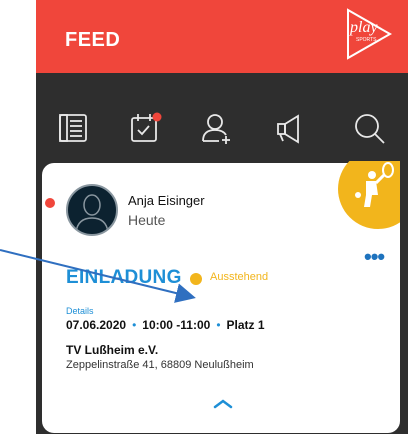  What do you see at coordinates (239, 277) in the screenshot?
I see `status-badge: Ausstehend` at bounding box center [239, 277].